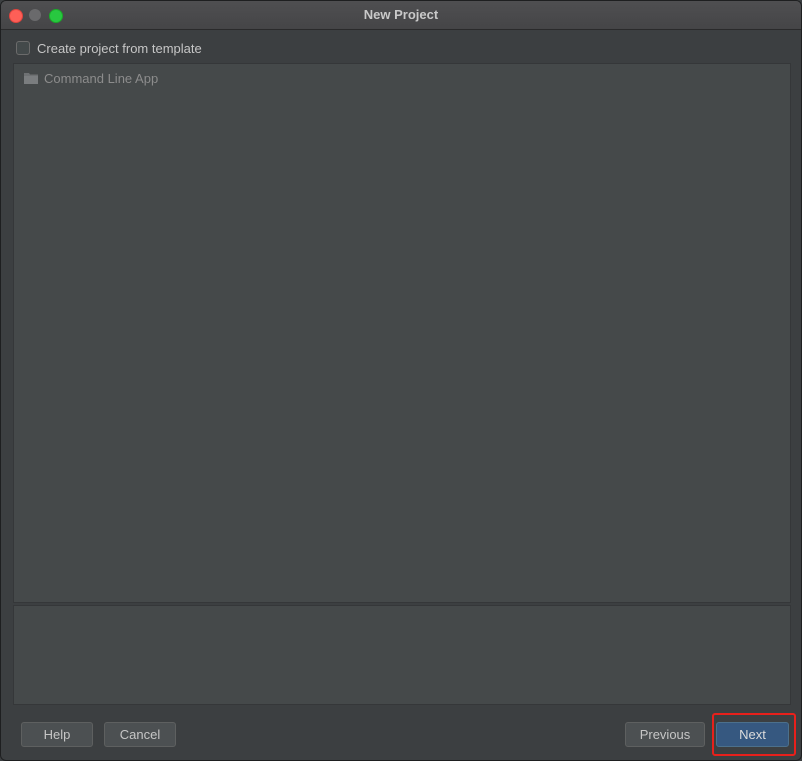 The width and height of the screenshot is (802, 761). I want to click on create-from-template-label: Create project from template, so click(119, 48).